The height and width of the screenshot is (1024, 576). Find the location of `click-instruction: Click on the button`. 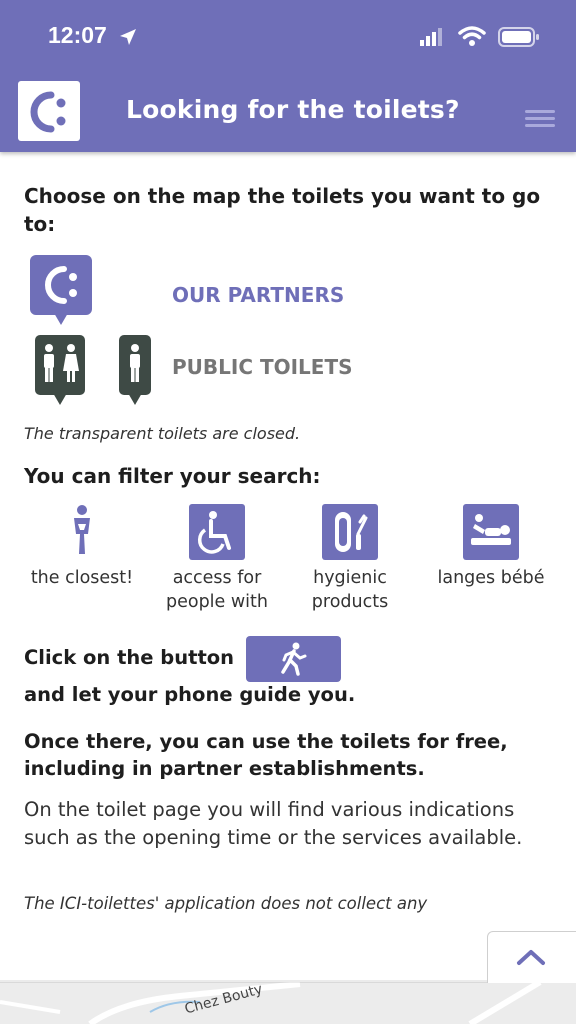

click-instruction: Click on the button is located at coordinates (129, 657).